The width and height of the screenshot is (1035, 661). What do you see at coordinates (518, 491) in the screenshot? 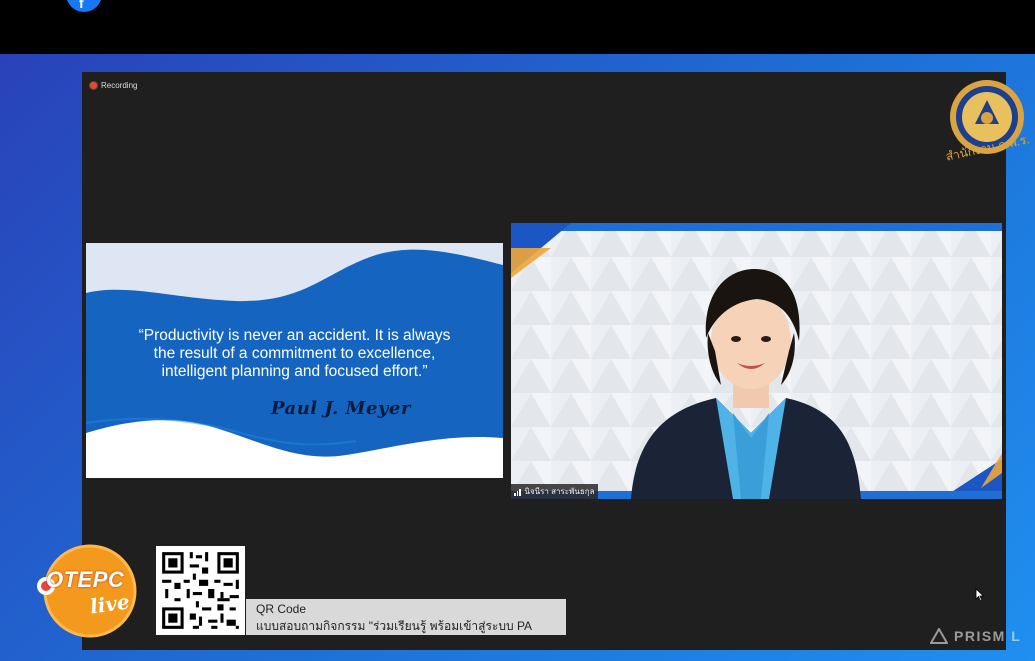
I see `signal-icon` at bounding box center [518, 491].